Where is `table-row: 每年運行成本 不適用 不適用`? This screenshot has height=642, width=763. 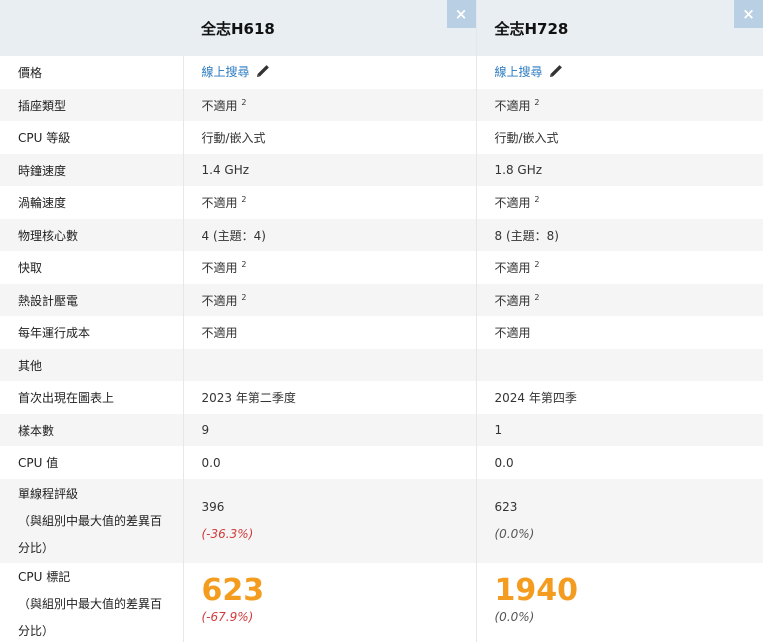
table-row: 每年運行成本 不適用 不適用 is located at coordinates (381, 332).